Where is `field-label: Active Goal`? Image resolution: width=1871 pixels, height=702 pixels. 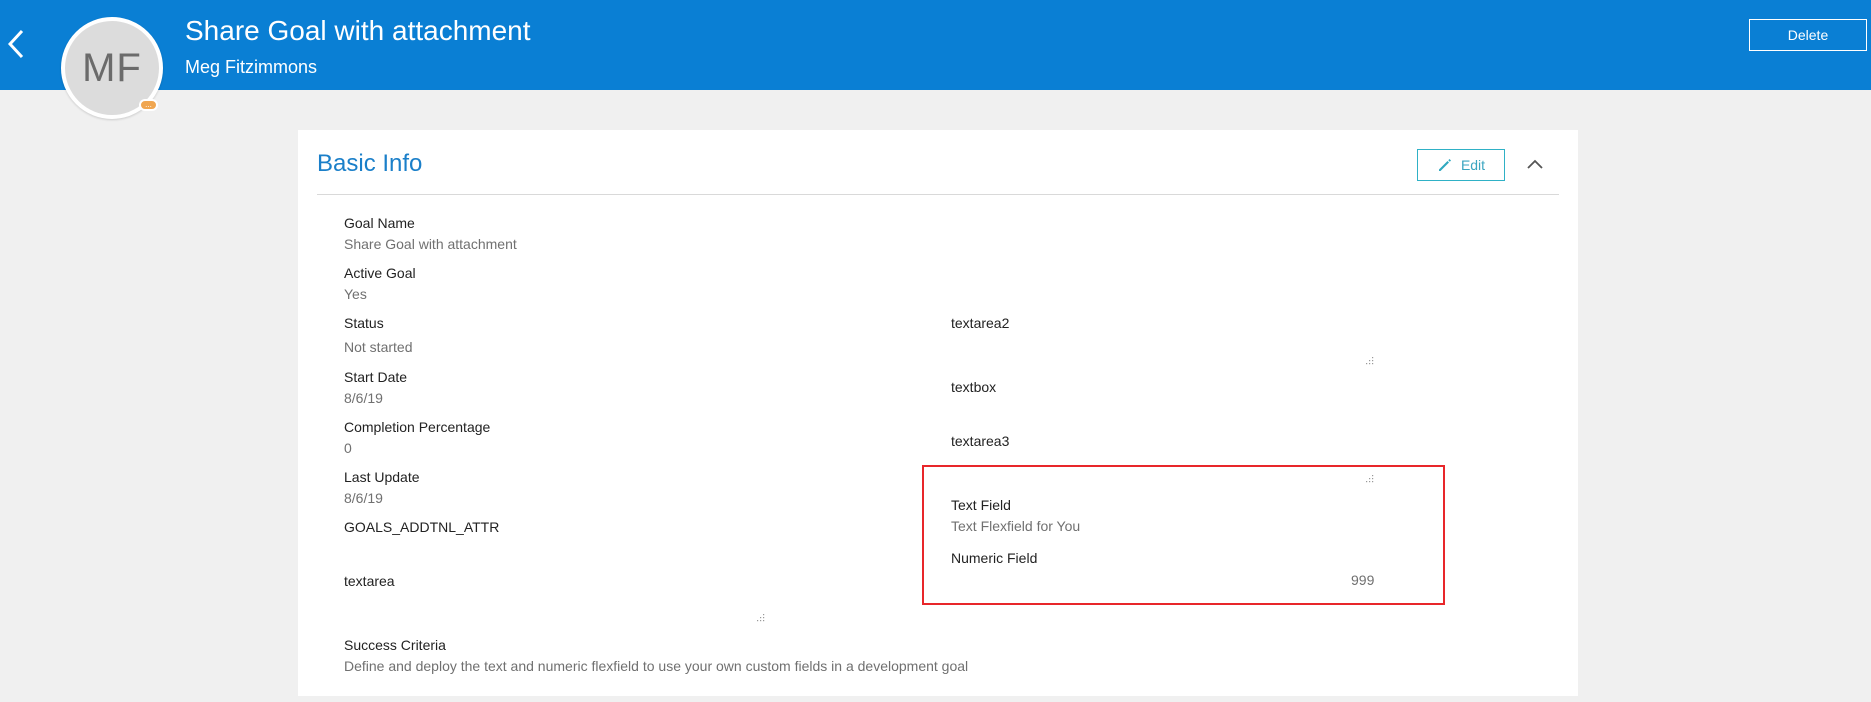 field-label: Active Goal is located at coordinates (380, 273).